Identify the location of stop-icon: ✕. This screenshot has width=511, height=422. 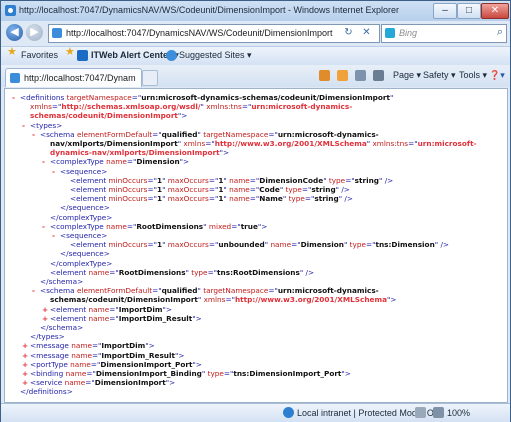
(366, 32).